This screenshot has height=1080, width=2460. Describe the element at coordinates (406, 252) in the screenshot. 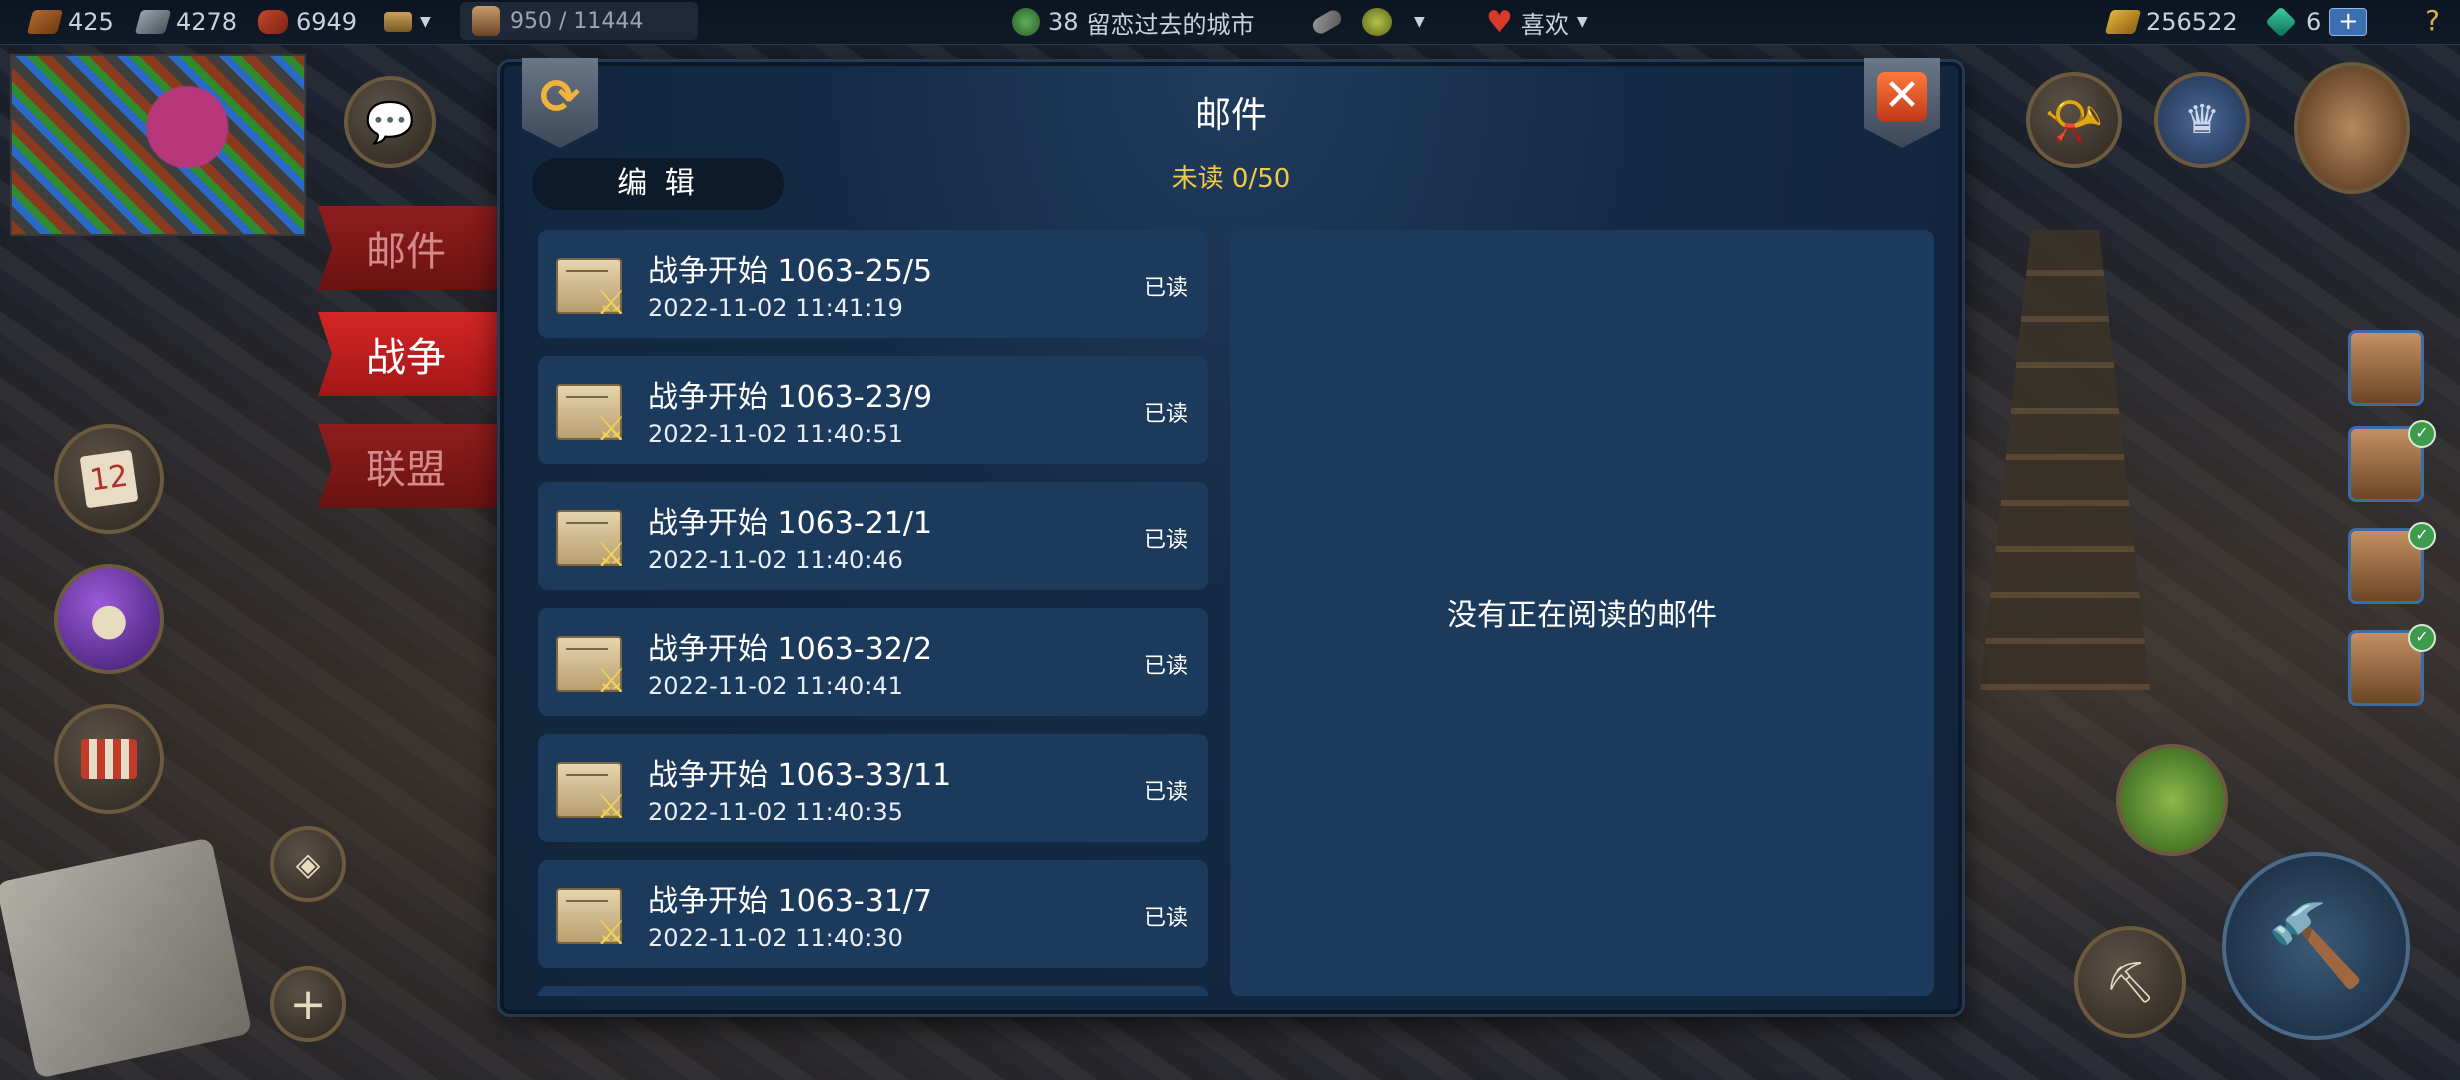

I see `tab-mail-label: 邮件` at that location.